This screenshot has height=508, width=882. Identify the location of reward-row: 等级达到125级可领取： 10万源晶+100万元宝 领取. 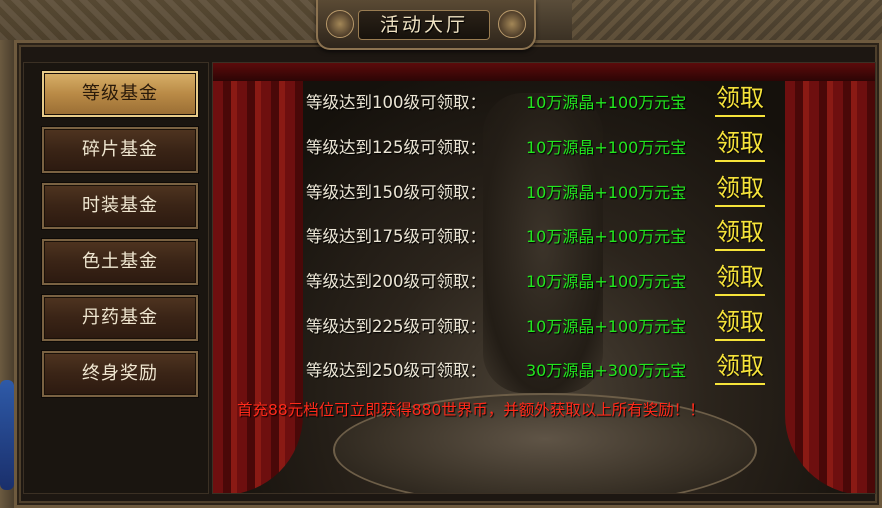
(544, 146).